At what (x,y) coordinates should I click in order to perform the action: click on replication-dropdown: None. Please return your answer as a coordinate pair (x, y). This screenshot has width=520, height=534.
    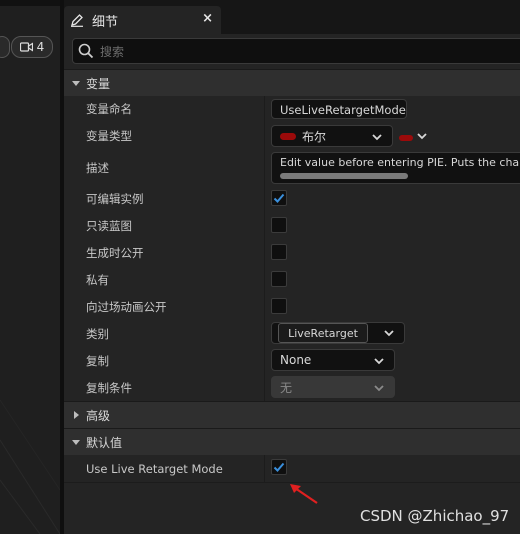
    Looking at the image, I should click on (333, 360).